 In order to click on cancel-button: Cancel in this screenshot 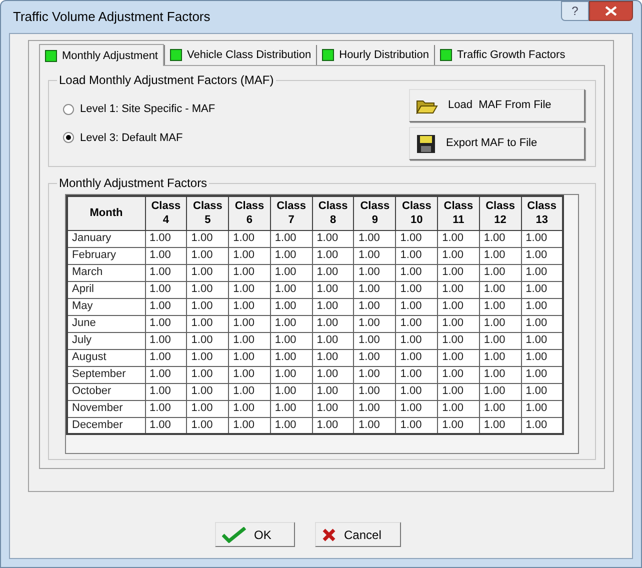, I will do `click(358, 534)`.